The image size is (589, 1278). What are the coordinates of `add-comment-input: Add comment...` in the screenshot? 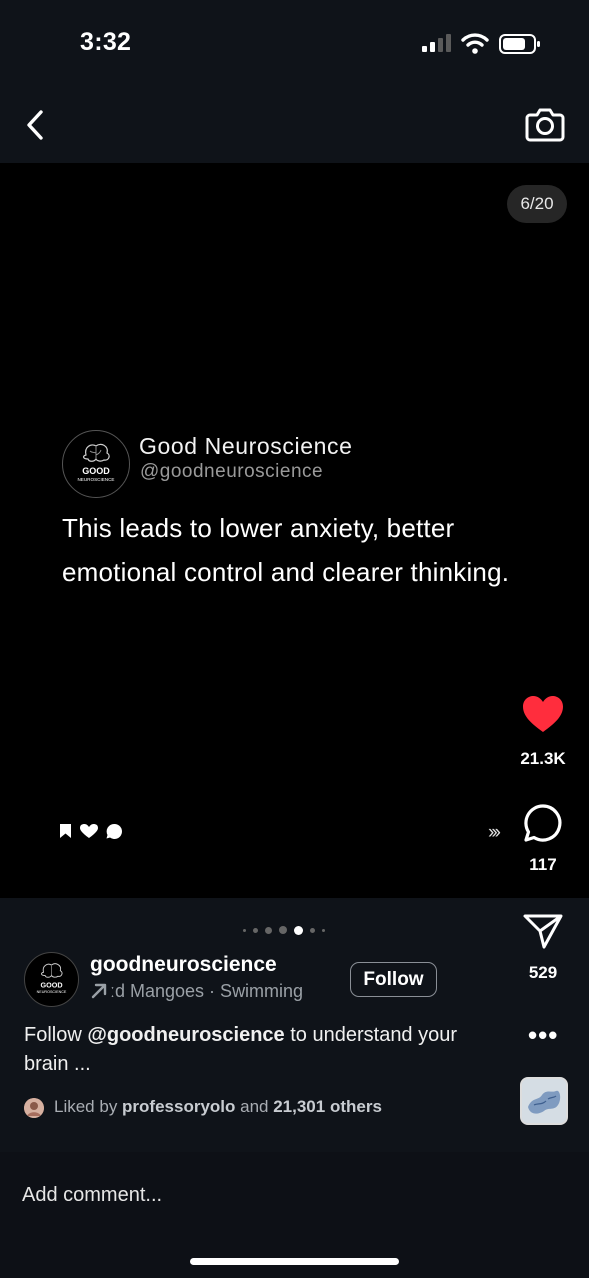 It's located at (92, 1195).